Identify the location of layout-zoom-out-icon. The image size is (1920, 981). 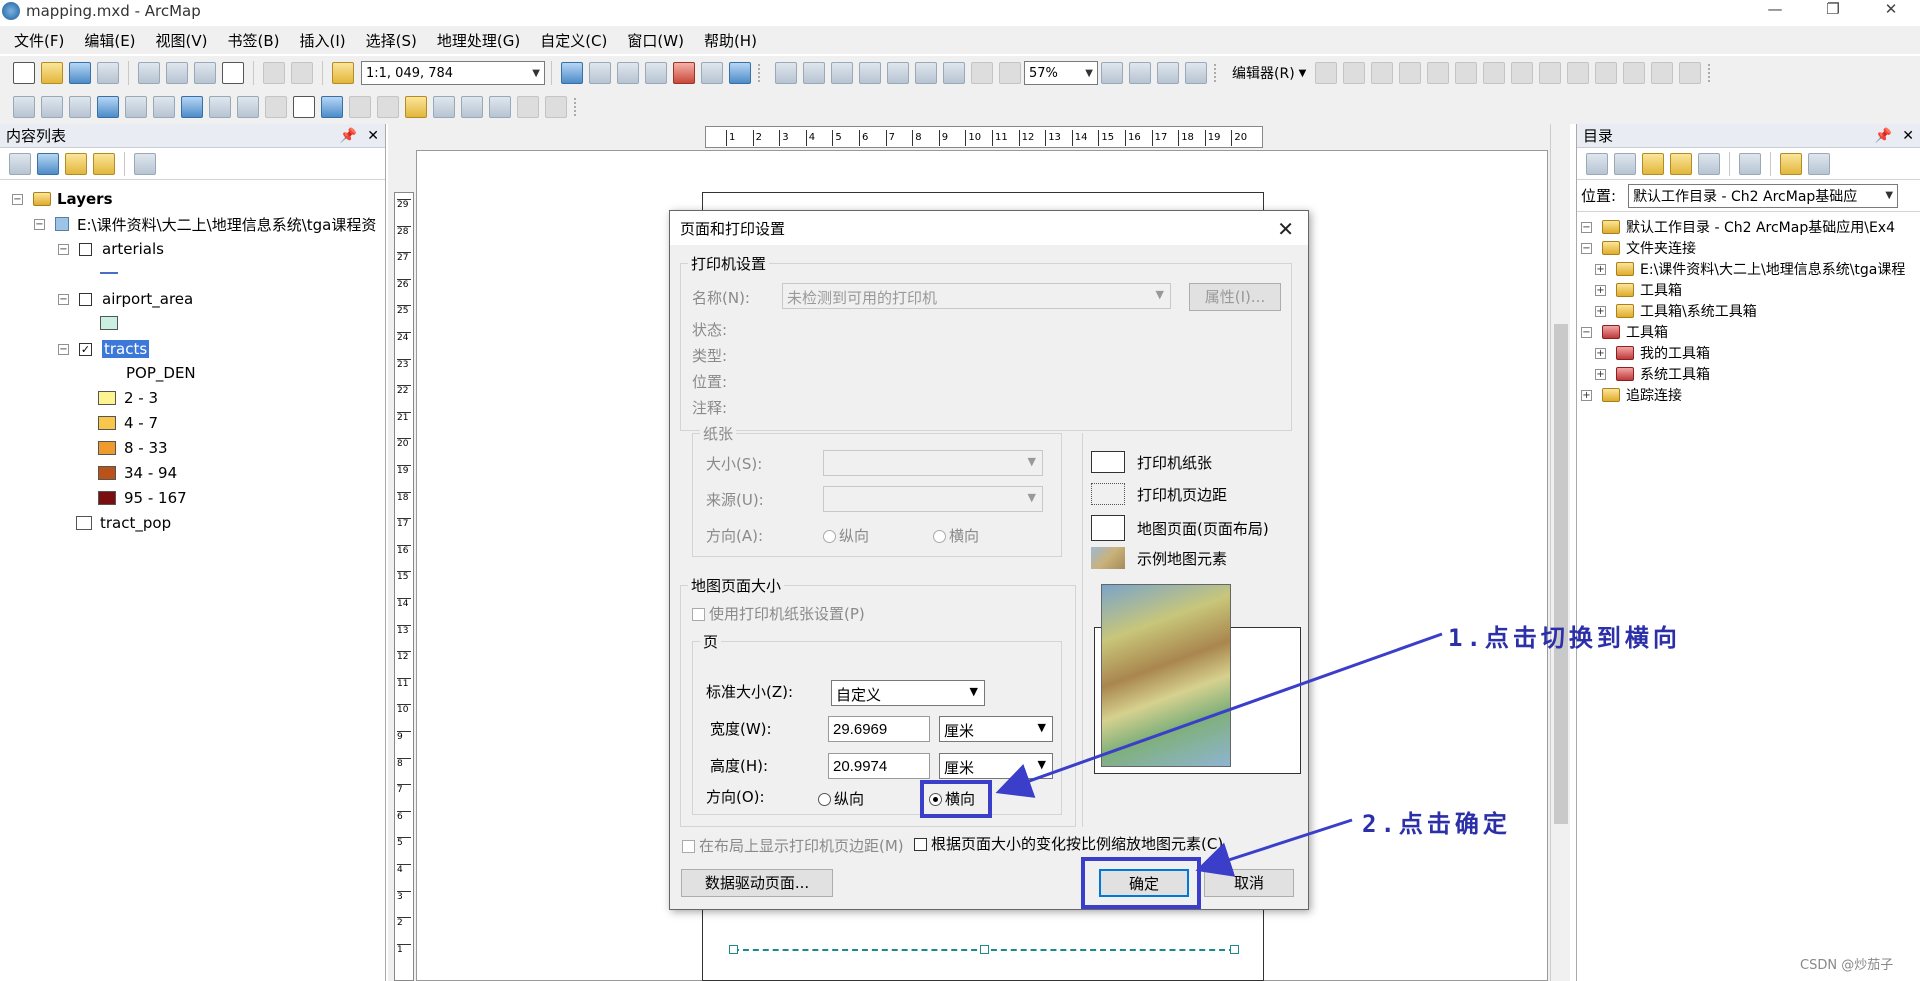
(814, 73).